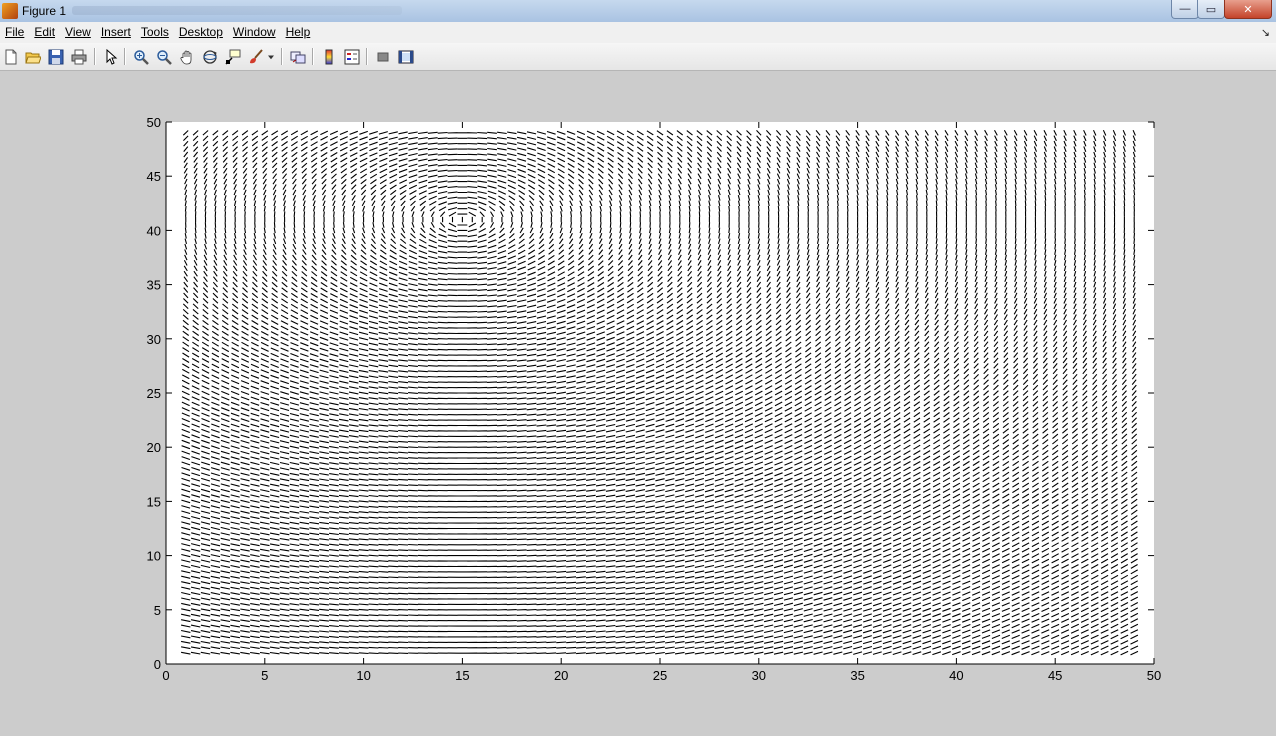 This screenshot has width=1276, height=736. What do you see at coordinates (210, 56) in the screenshot?
I see `rotate-3d-icon` at bounding box center [210, 56].